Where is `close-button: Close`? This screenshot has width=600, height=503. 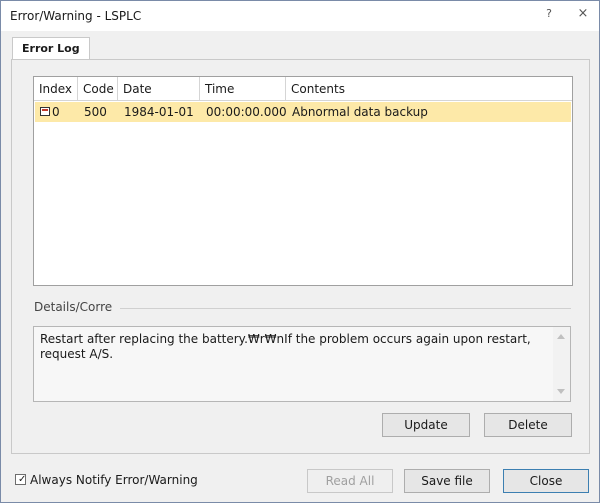 close-button: Close is located at coordinates (546, 481).